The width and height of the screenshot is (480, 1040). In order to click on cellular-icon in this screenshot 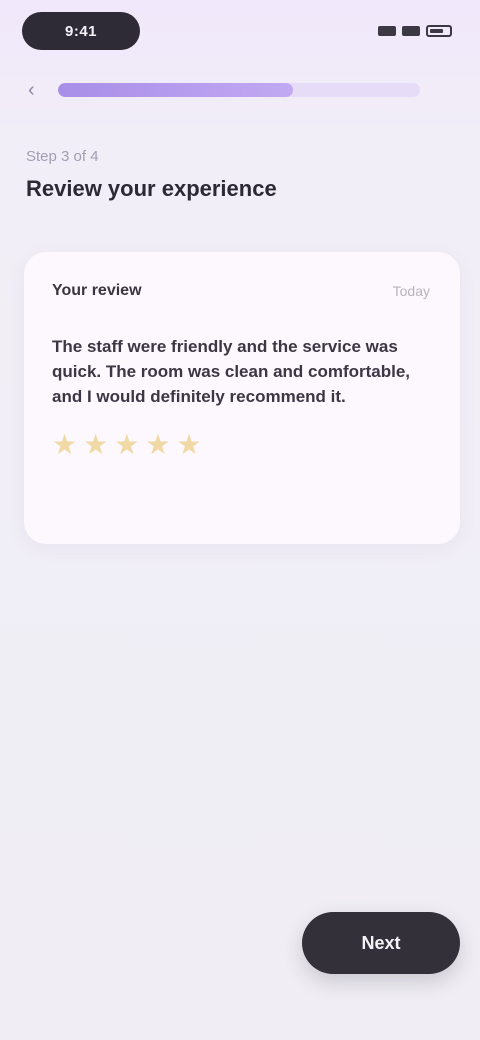, I will do `click(387, 31)`.